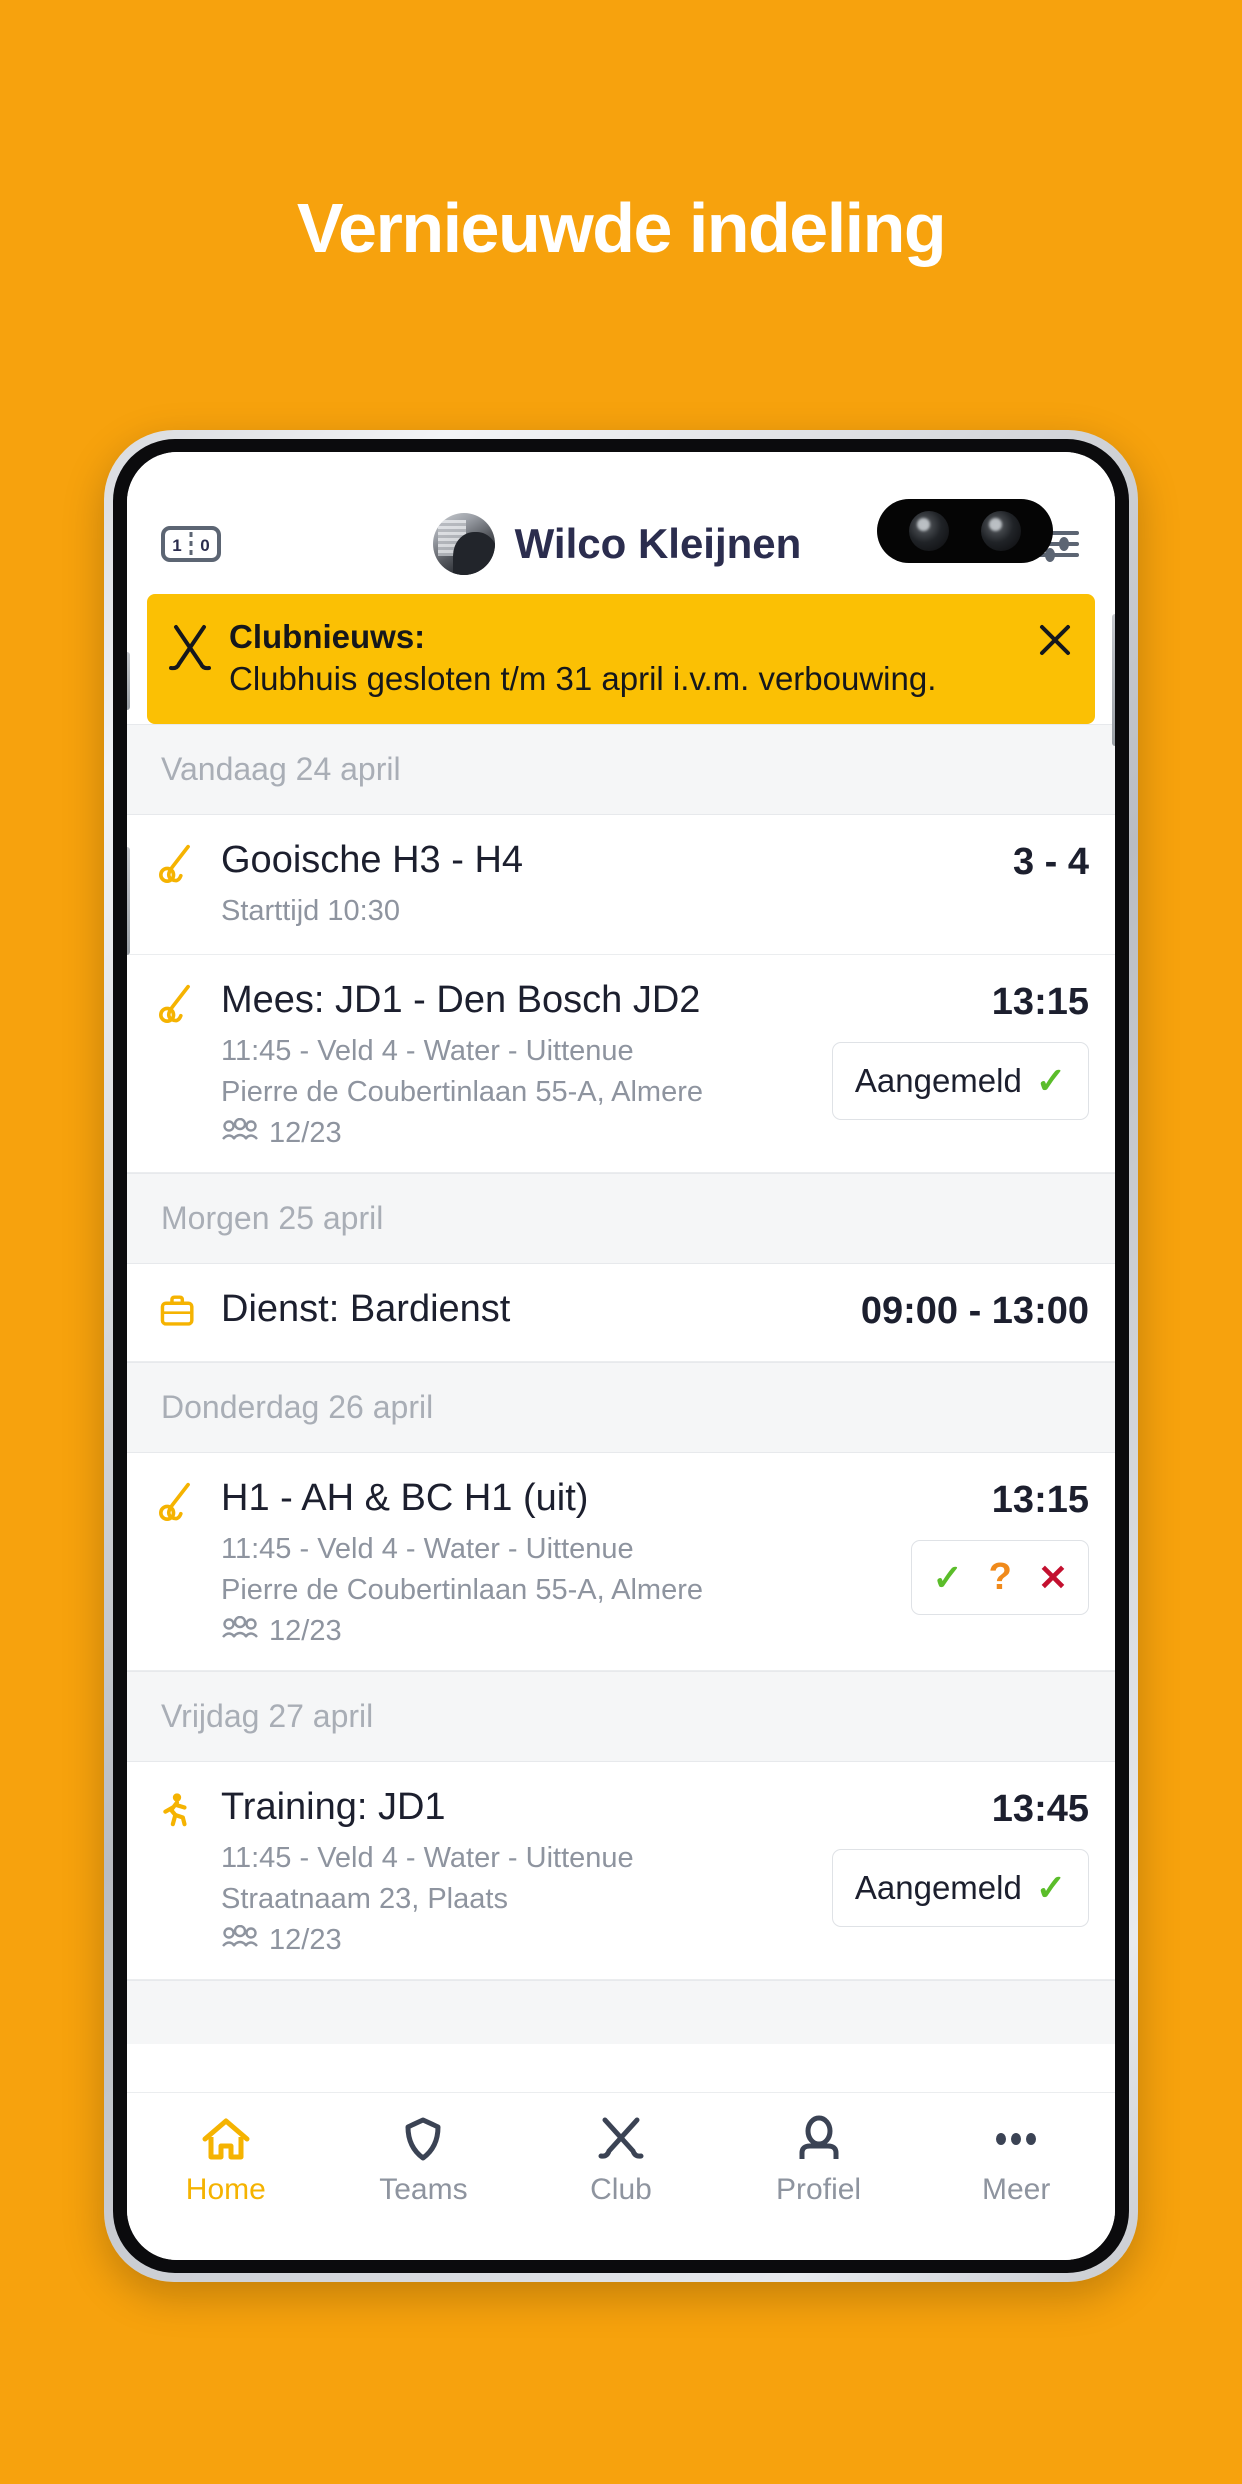 This screenshot has height=2484, width=1242. What do you see at coordinates (461, 1000) in the screenshot?
I see `event-title: Mees: JD1 - Den Bosch JD2` at bounding box center [461, 1000].